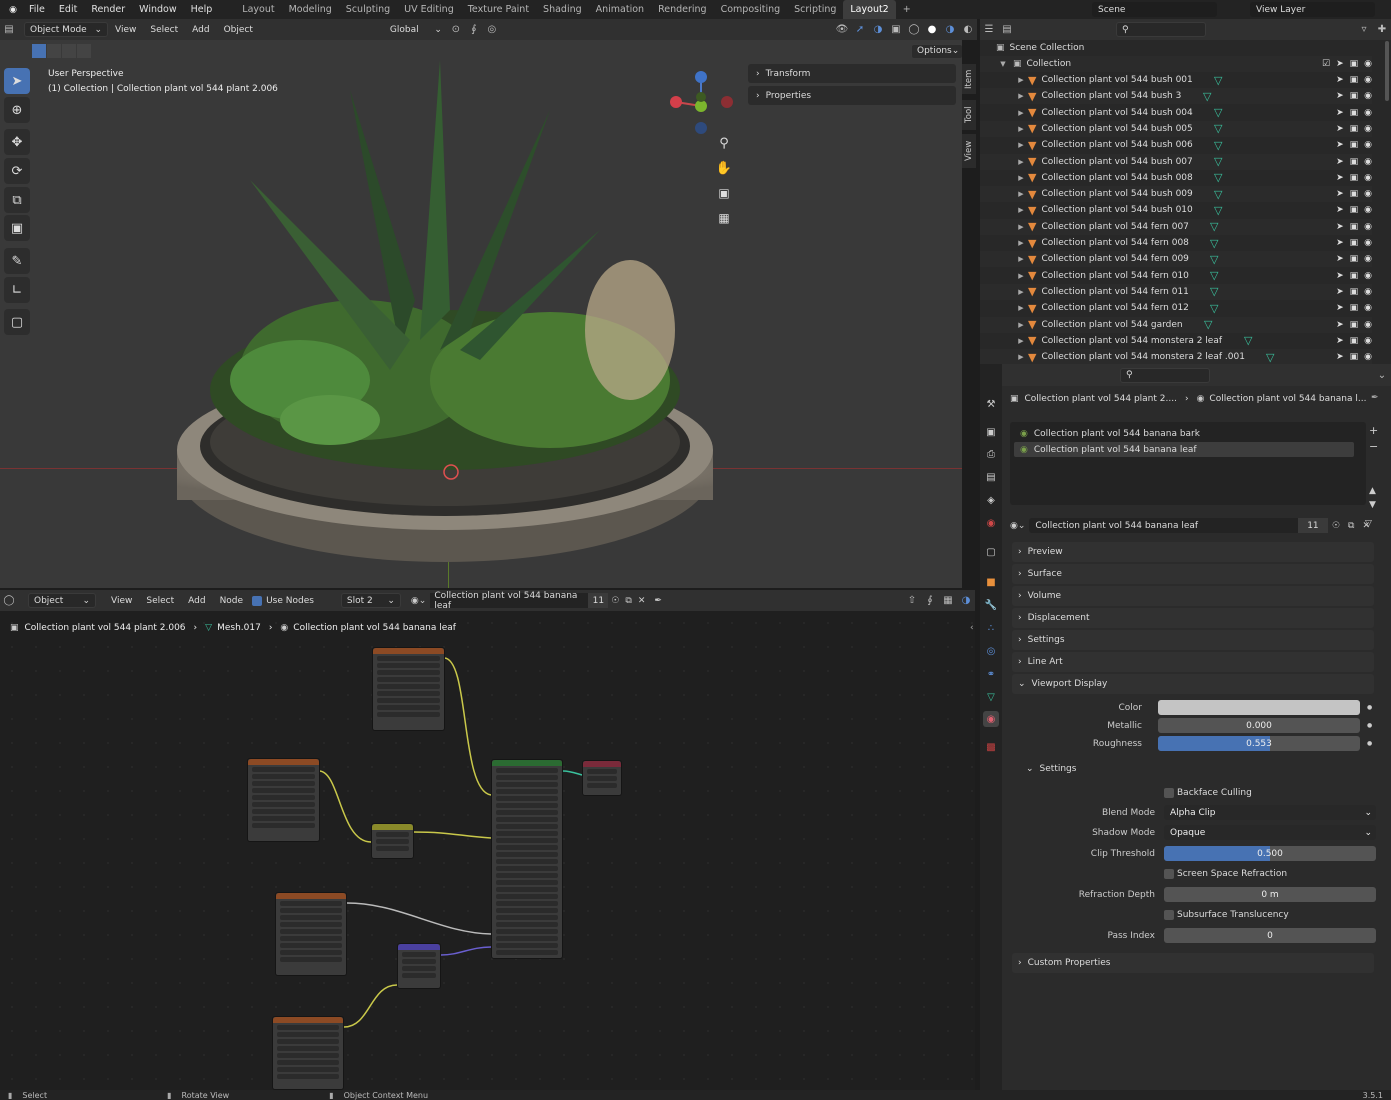 This screenshot has height=1100, width=1391. Describe the element at coordinates (1169, 874) in the screenshot. I see `ssr-checkbox` at that location.